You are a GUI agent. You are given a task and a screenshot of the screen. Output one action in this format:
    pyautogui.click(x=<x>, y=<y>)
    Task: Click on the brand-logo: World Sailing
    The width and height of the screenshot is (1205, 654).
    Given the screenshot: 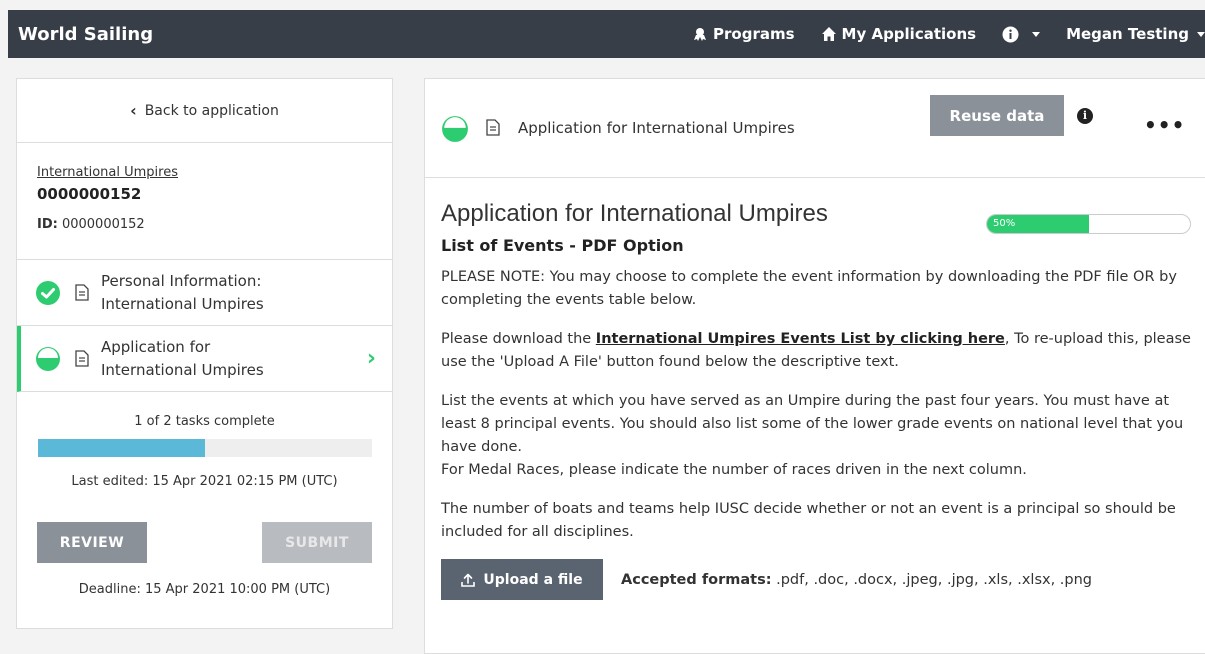 What is the action you would take?
    pyautogui.click(x=350, y=34)
    